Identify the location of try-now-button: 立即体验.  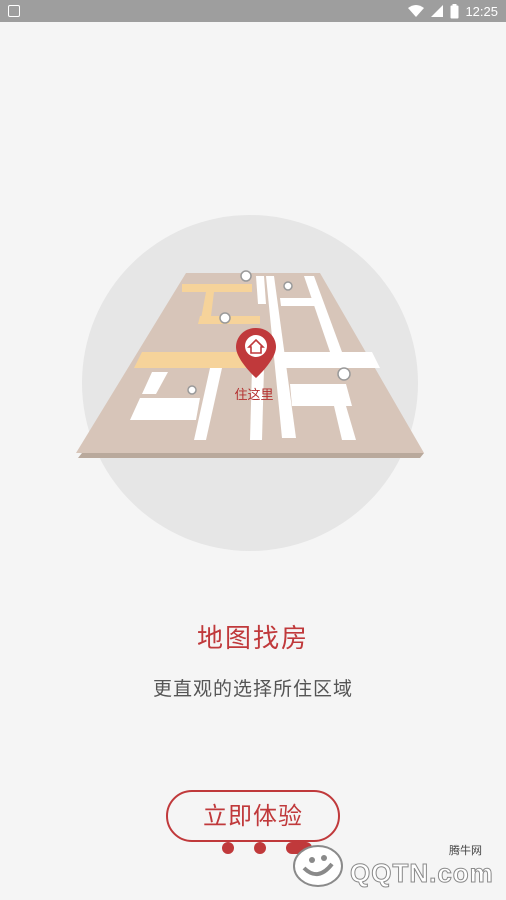
(253, 816).